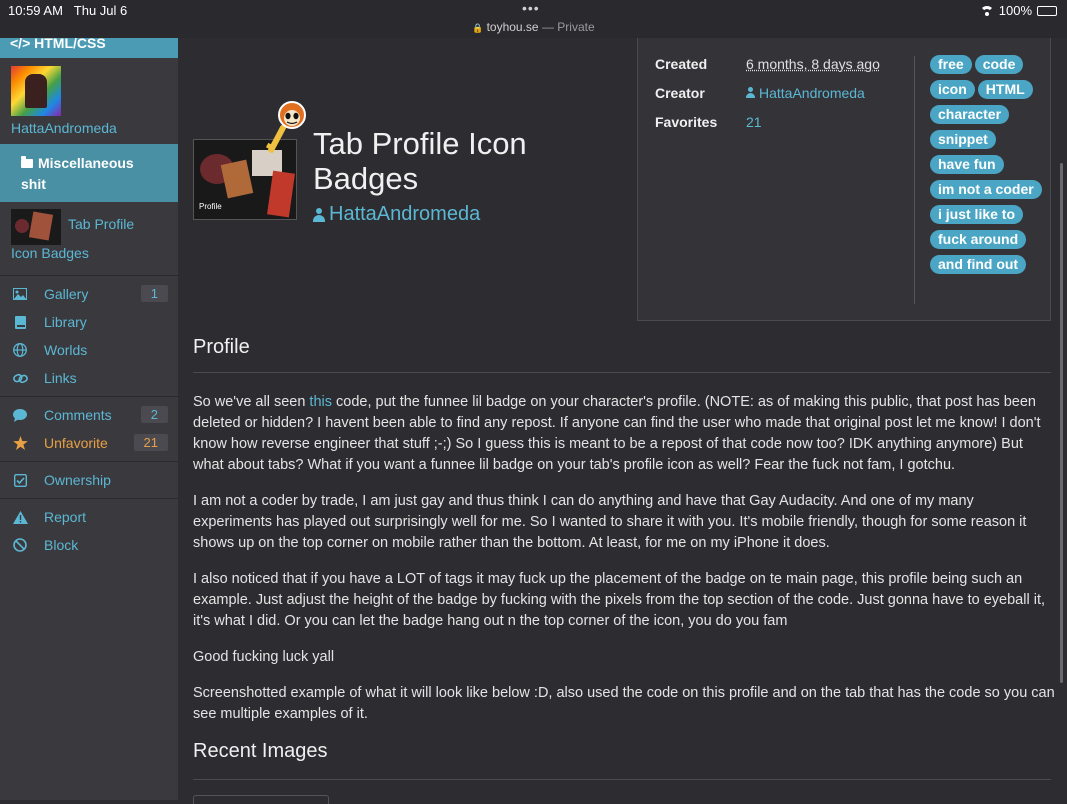  What do you see at coordinates (20, 294) in the screenshot?
I see `image-icon` at bounding box center [20, 294].